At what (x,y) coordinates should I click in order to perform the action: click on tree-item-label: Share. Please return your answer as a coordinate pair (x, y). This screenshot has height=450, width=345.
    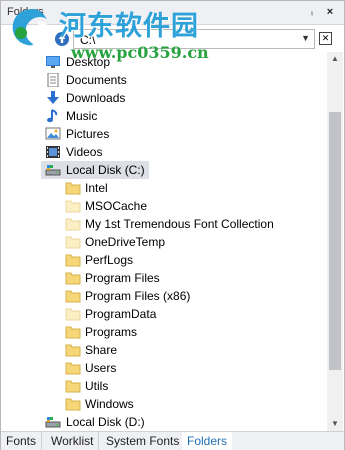
    Looking at the image, I should click on (101, 350).